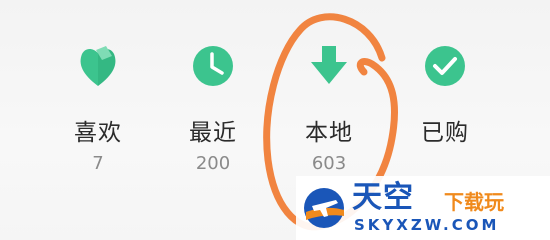 This screenshot has height=240, width=550. Describe the element at coordinates (324, 208) in the screenshot. I see `airplane-logo-icon` at that location.